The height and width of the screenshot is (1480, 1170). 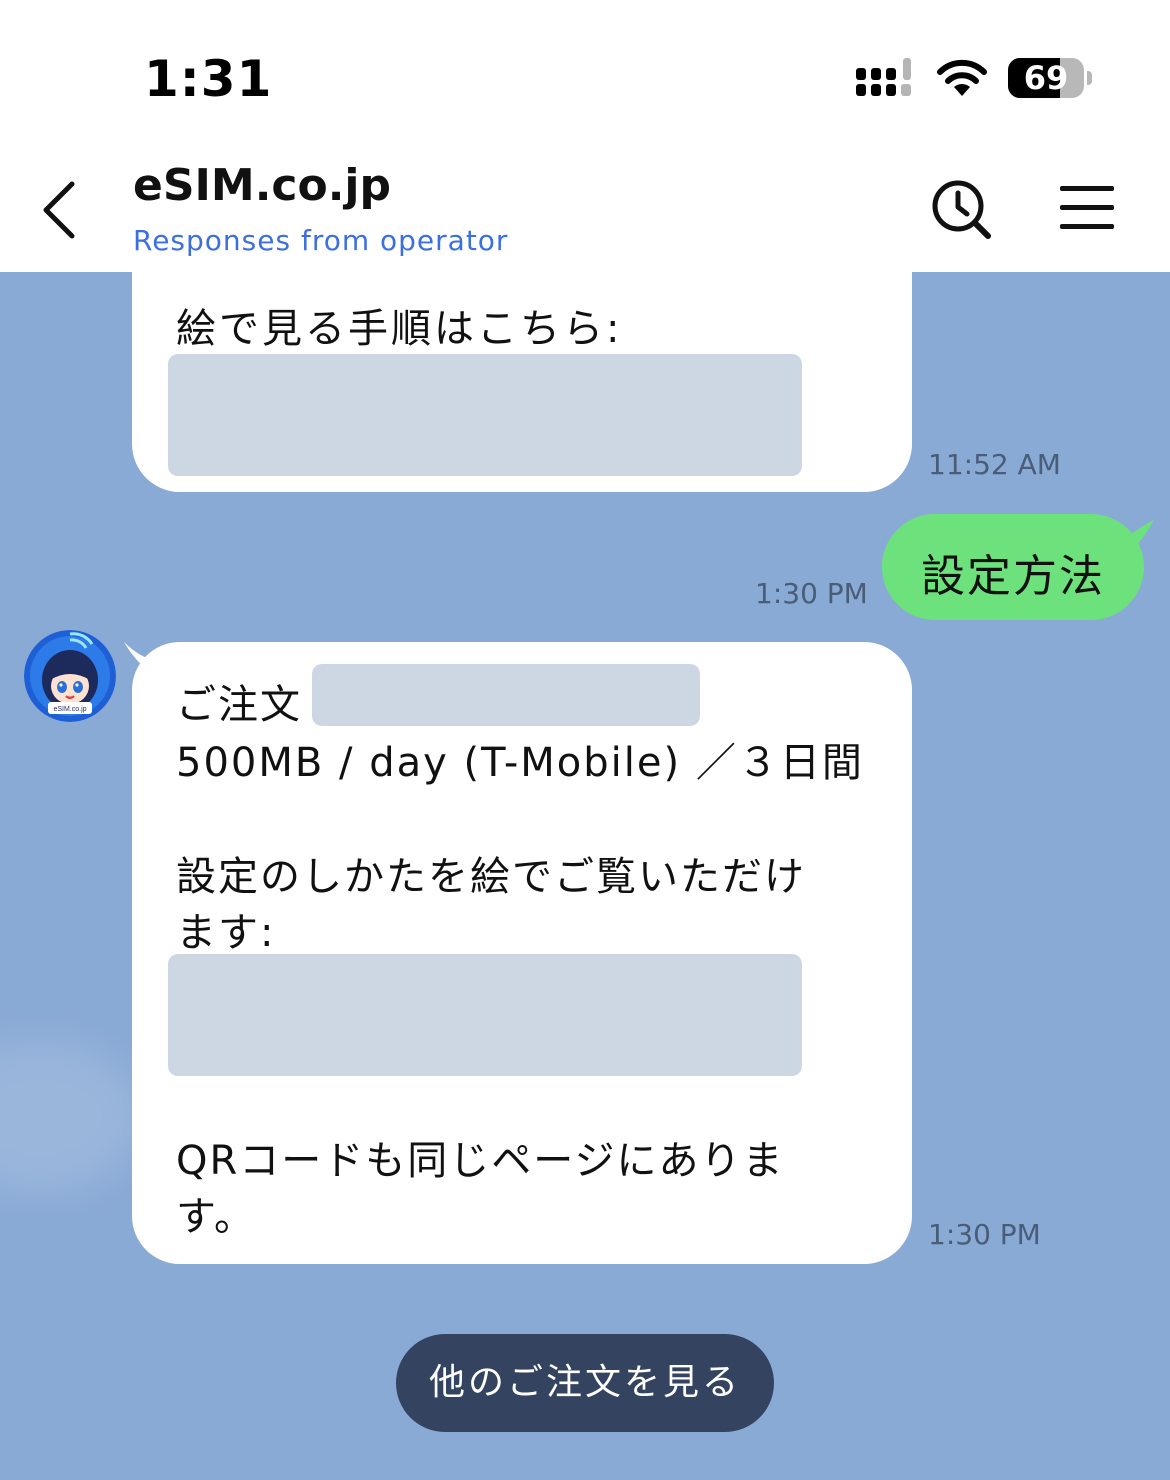 What do you see at coordinates (262, 185) in the screenshot?
I see `chat-title: eSIM.co.jp` at bounding box center [262, 185].